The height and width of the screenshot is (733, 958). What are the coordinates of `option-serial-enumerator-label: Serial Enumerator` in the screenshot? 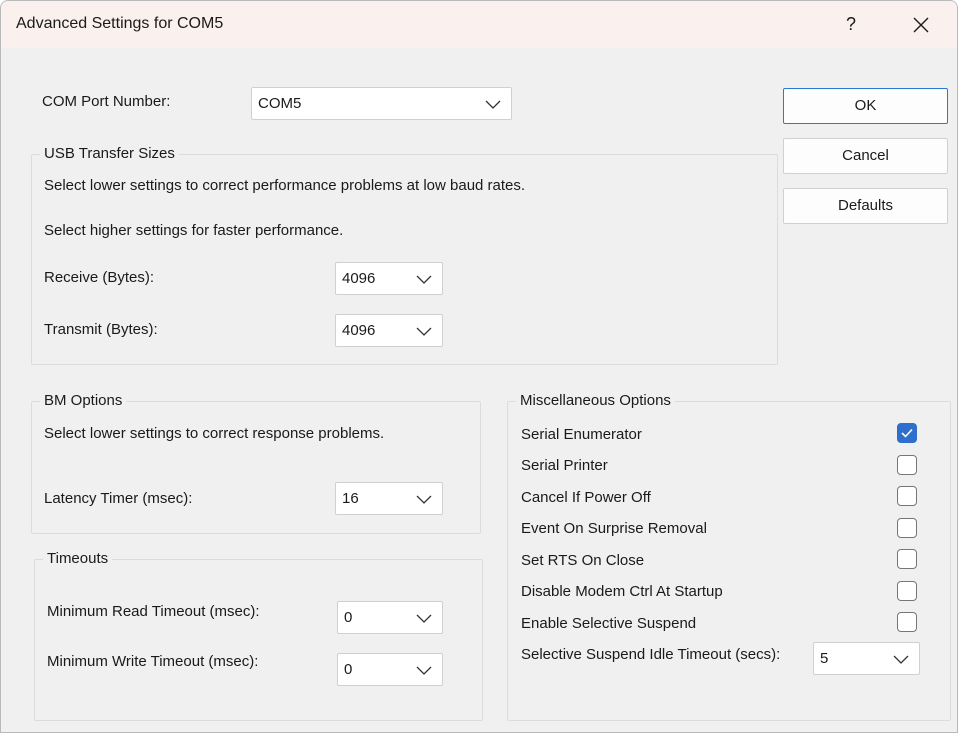 It's located at (581, 434).